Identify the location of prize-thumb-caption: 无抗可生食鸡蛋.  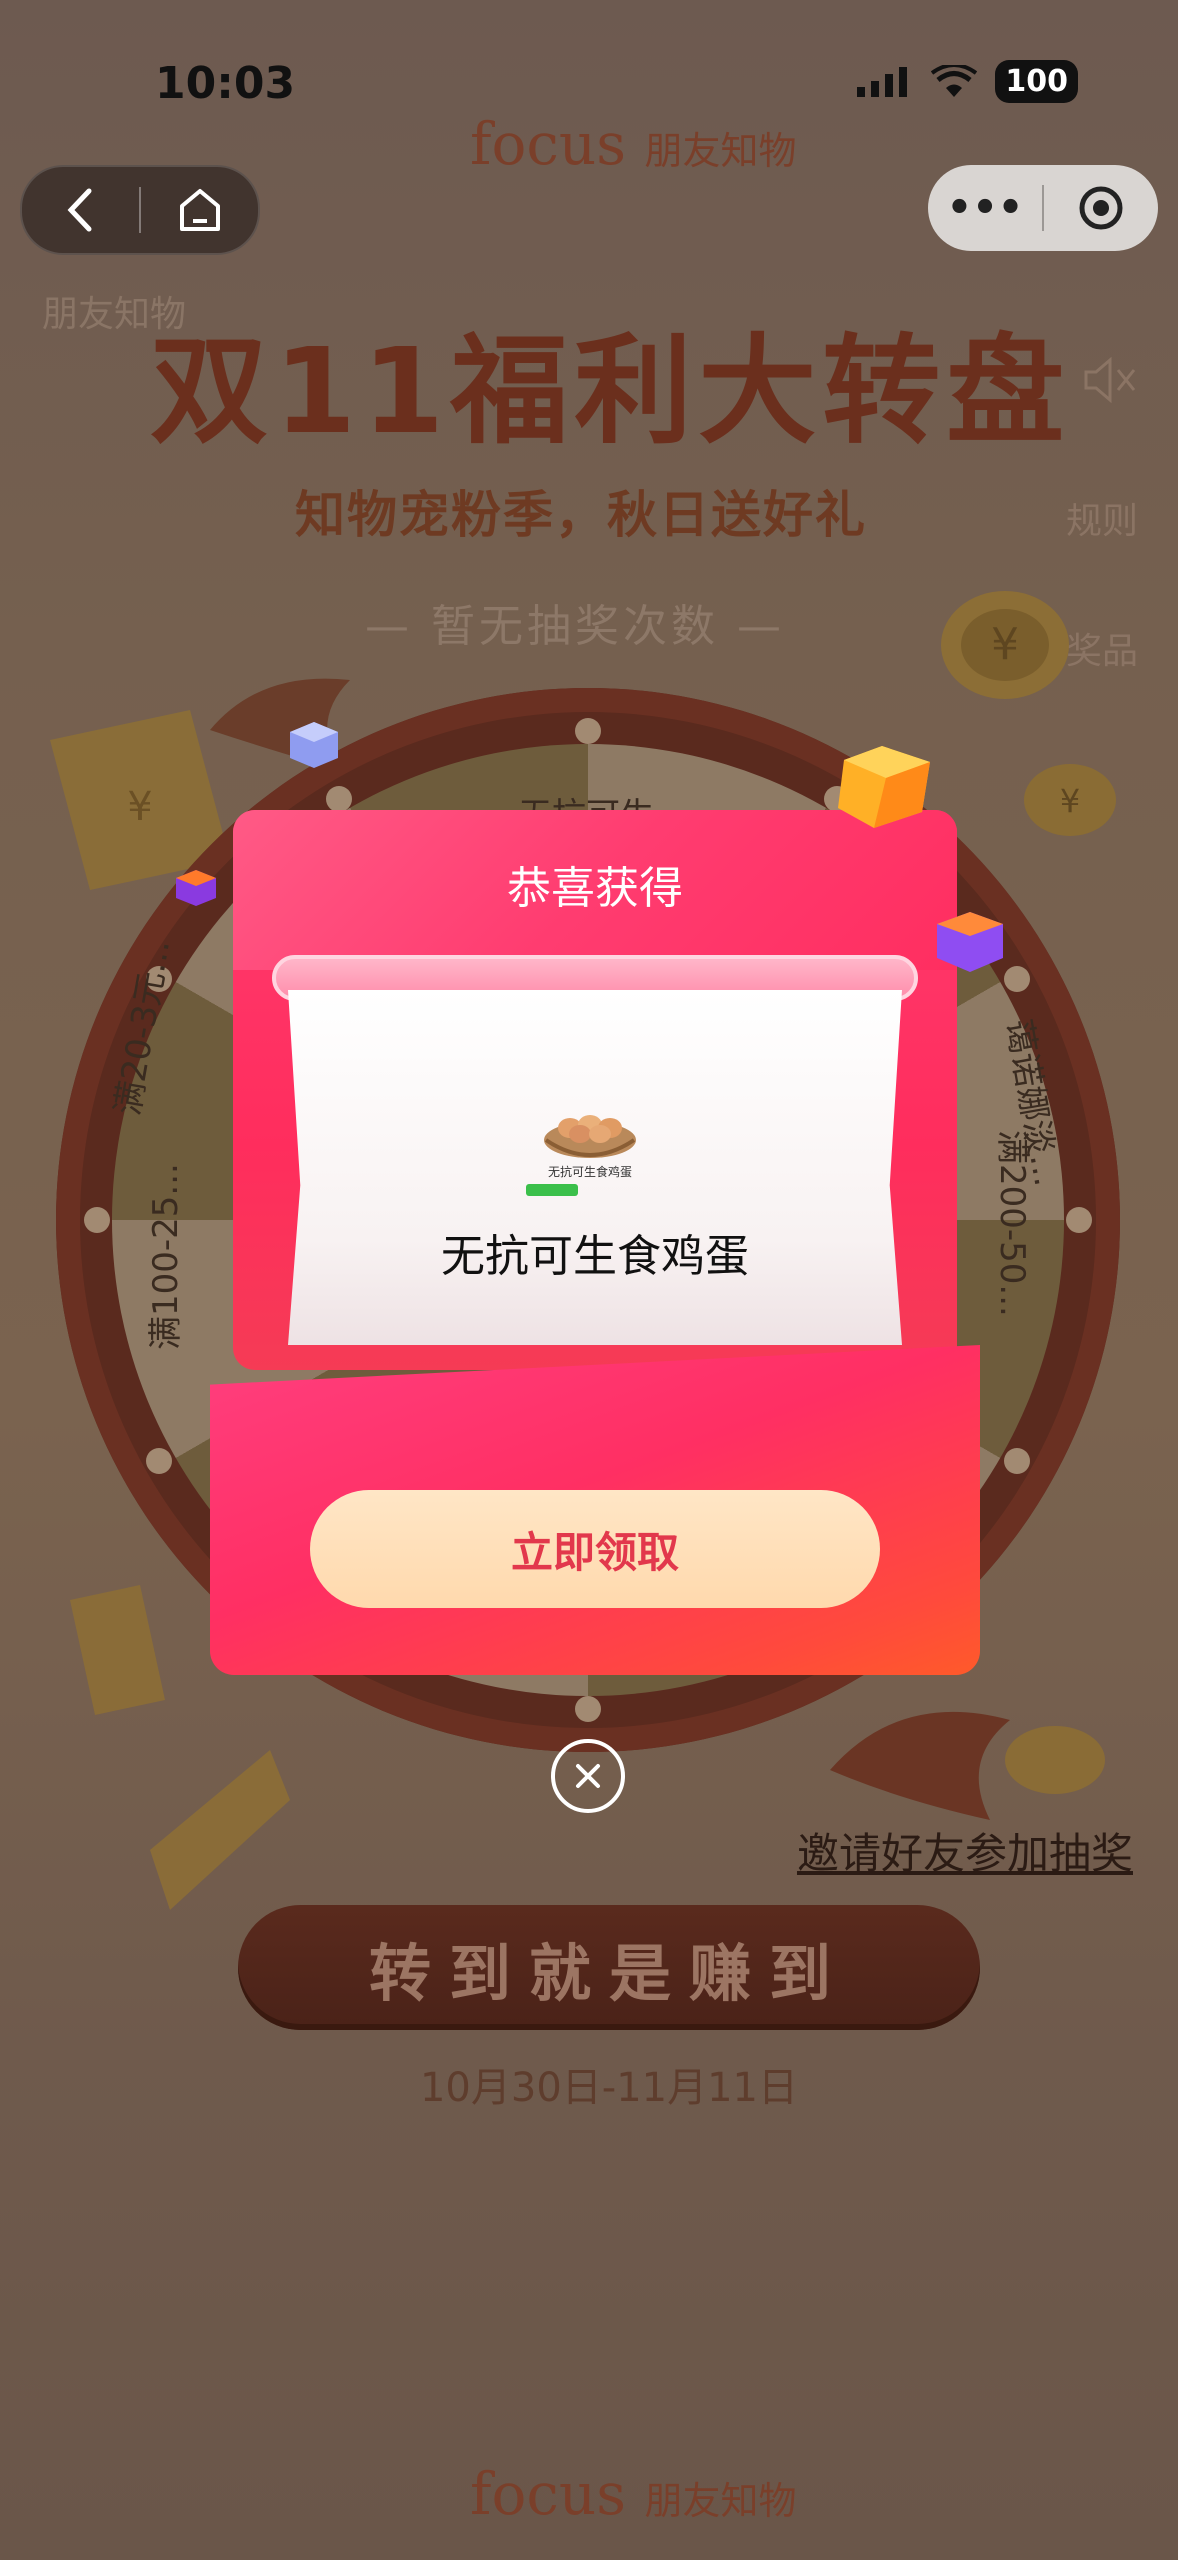
(589, 1172).